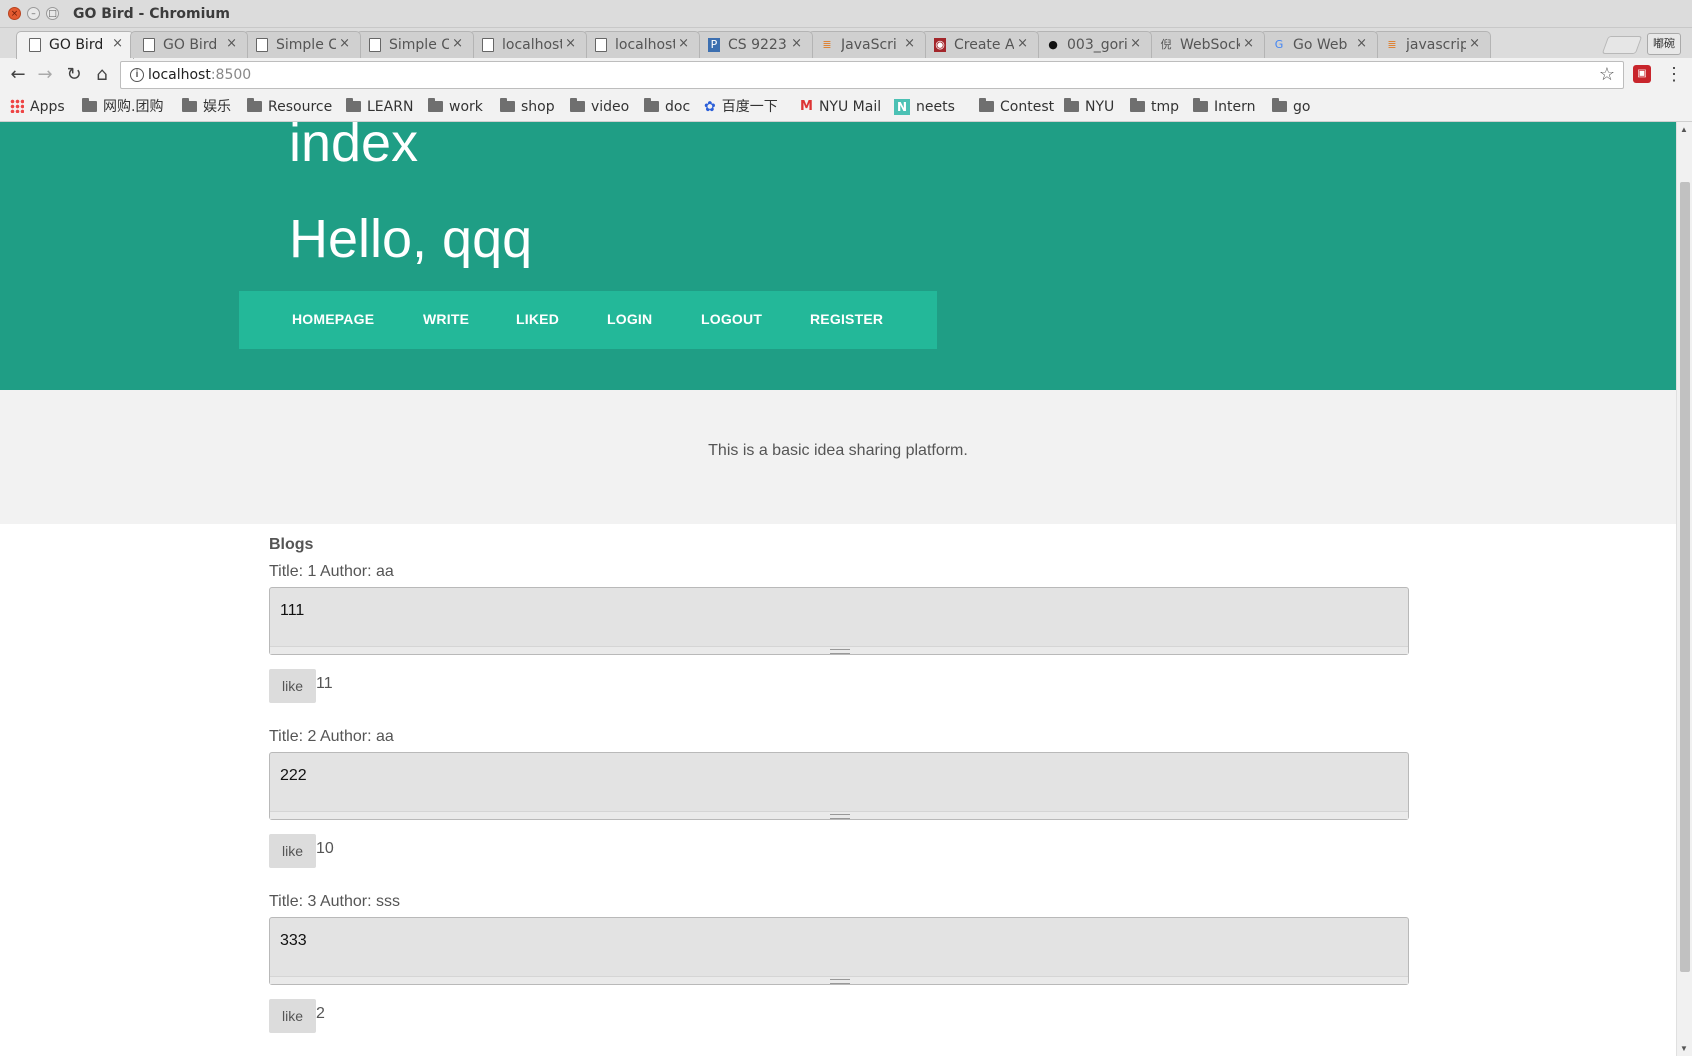 This screenshot has width=1692, height=1056. What do you see at coordinates (629, 319) in the screenshot?
I see `nav-login: LOGIN` at bounding box center [629, 319].